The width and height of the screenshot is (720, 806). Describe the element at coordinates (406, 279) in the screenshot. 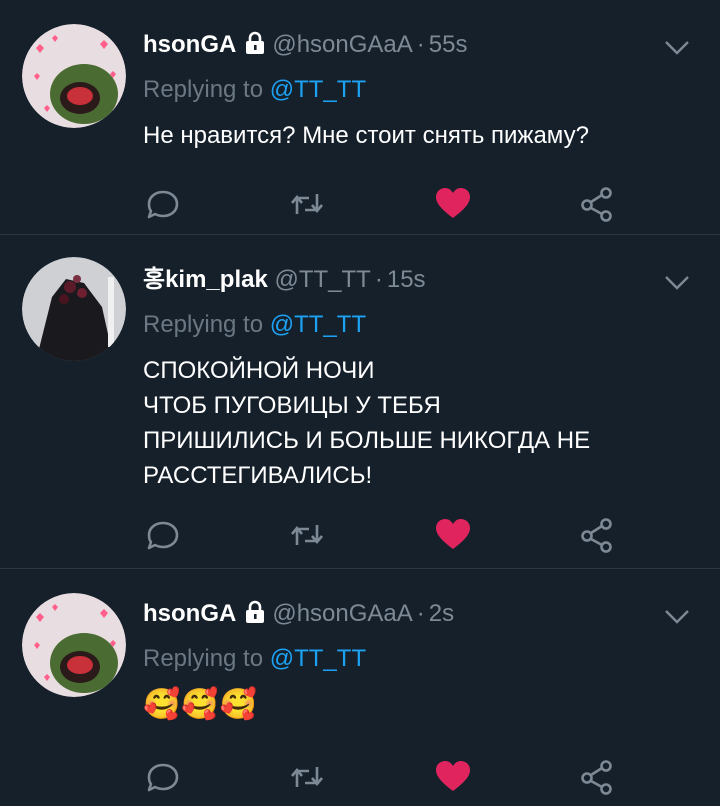

I see `timestamp: 15s` at that location.